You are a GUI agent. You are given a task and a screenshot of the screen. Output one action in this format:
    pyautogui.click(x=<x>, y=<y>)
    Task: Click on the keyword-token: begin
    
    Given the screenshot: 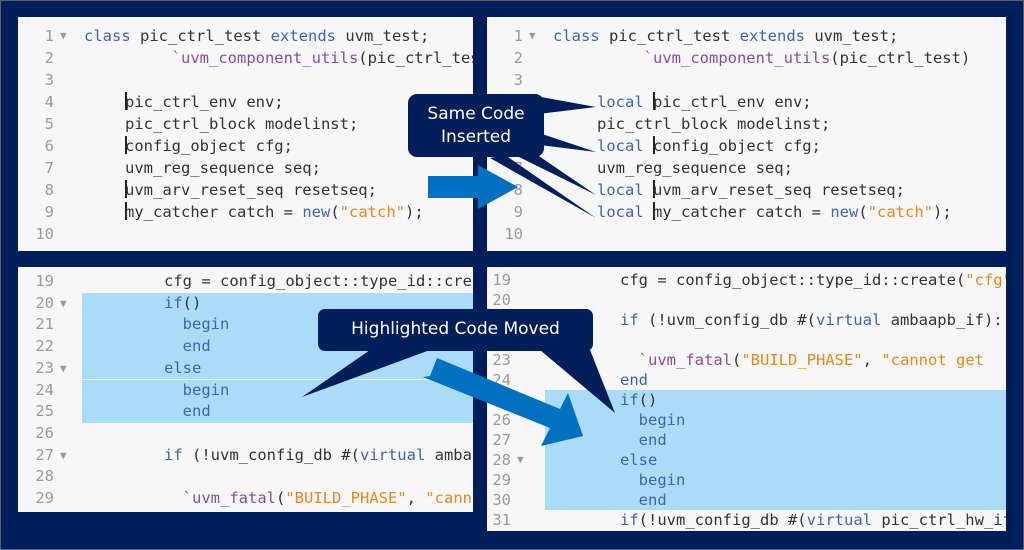 What is the action you would take?
    pyautogui.click(x=197, y=324)
    